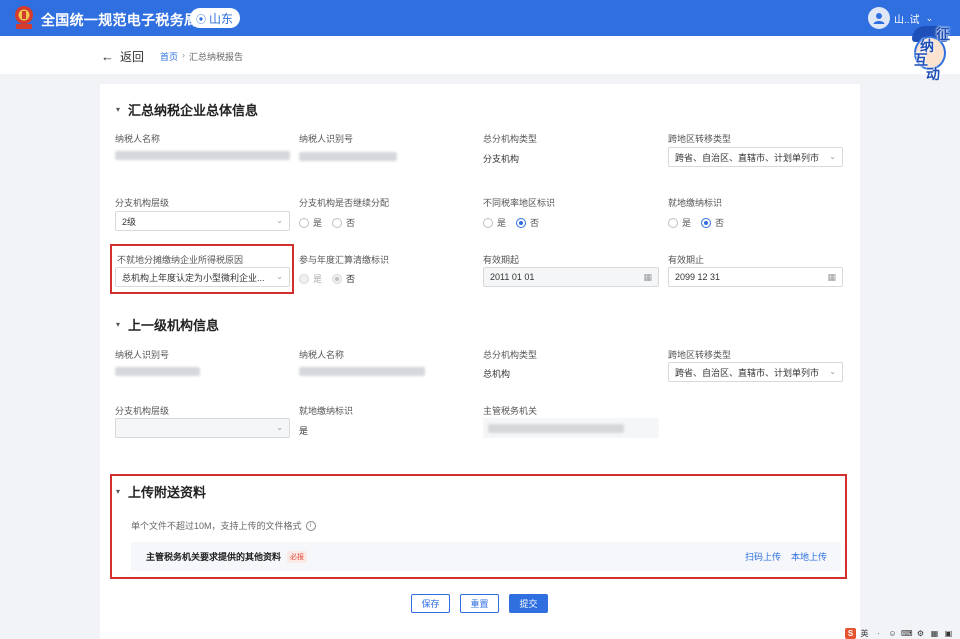 This screenshot has width=960, height=639. What do you see at coordinates (120, 20) in the screenshot?
I see `app-title: 全国统一规范电子税务局` at bounding box center [120, 20].